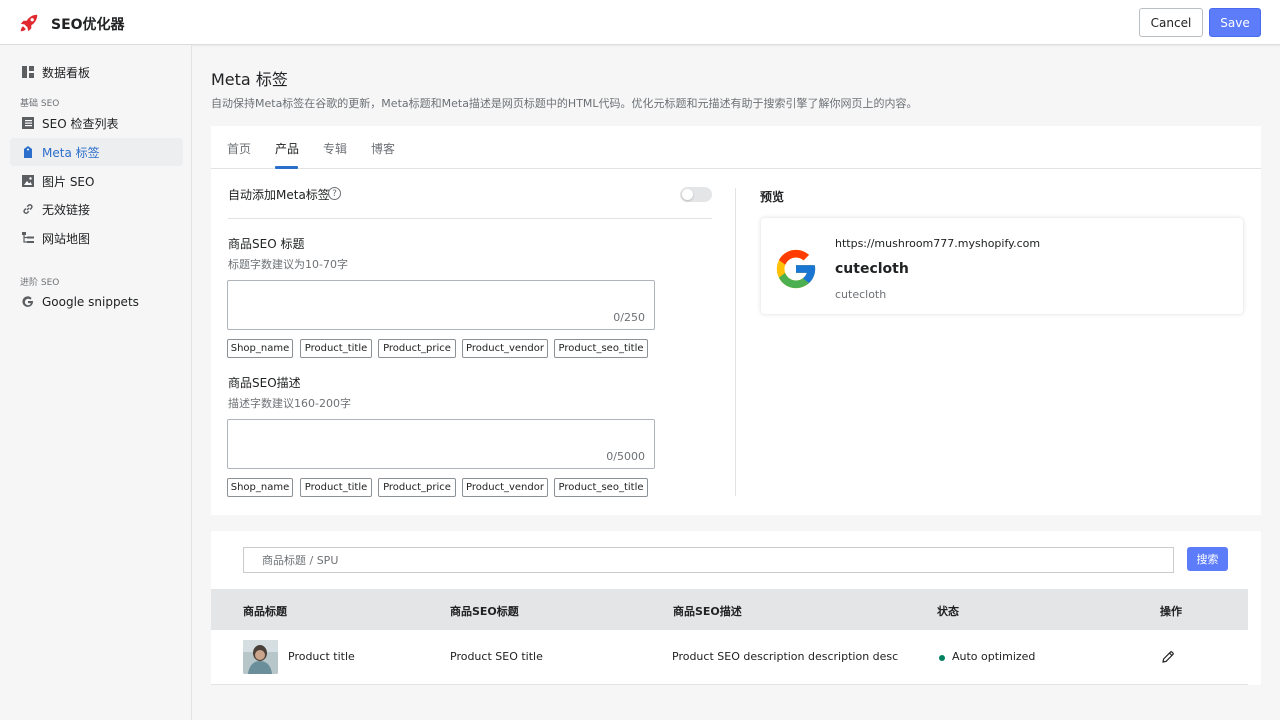 The image size is (1280, 720). I want to click on column-header-product-title: 商品标题, so click(265, 611).